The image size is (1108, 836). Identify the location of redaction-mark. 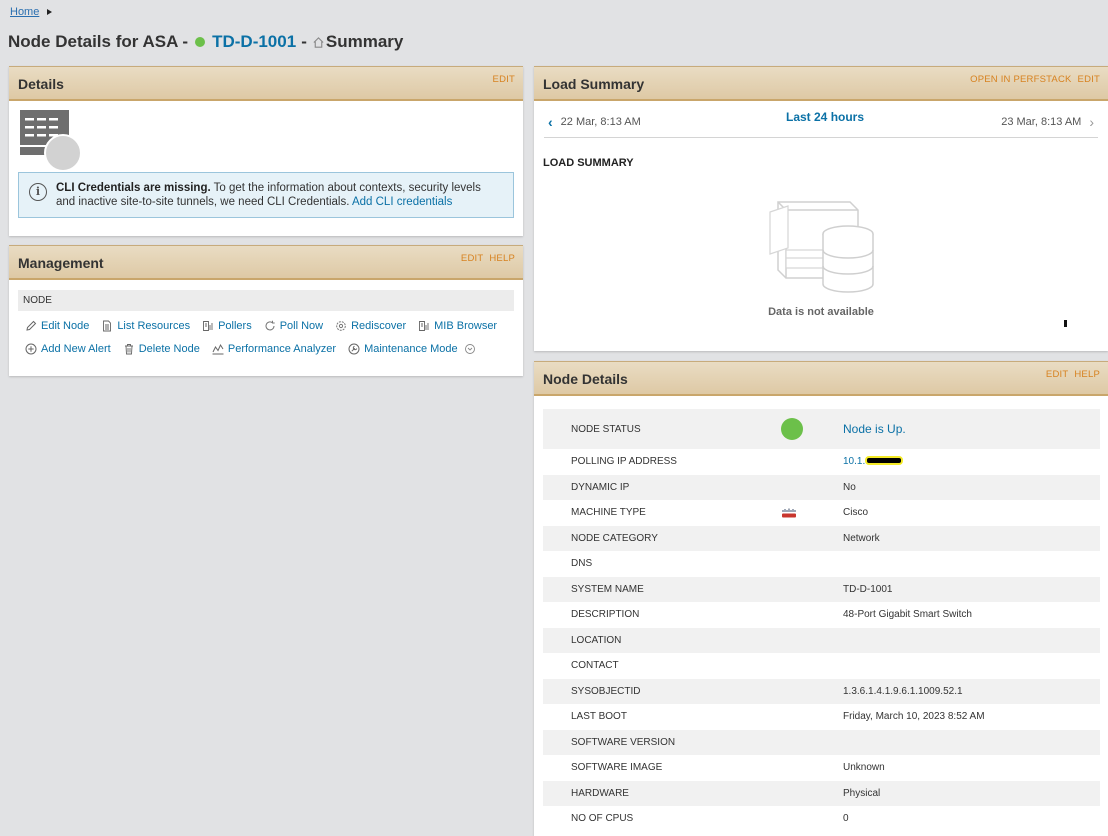
(884, 461).